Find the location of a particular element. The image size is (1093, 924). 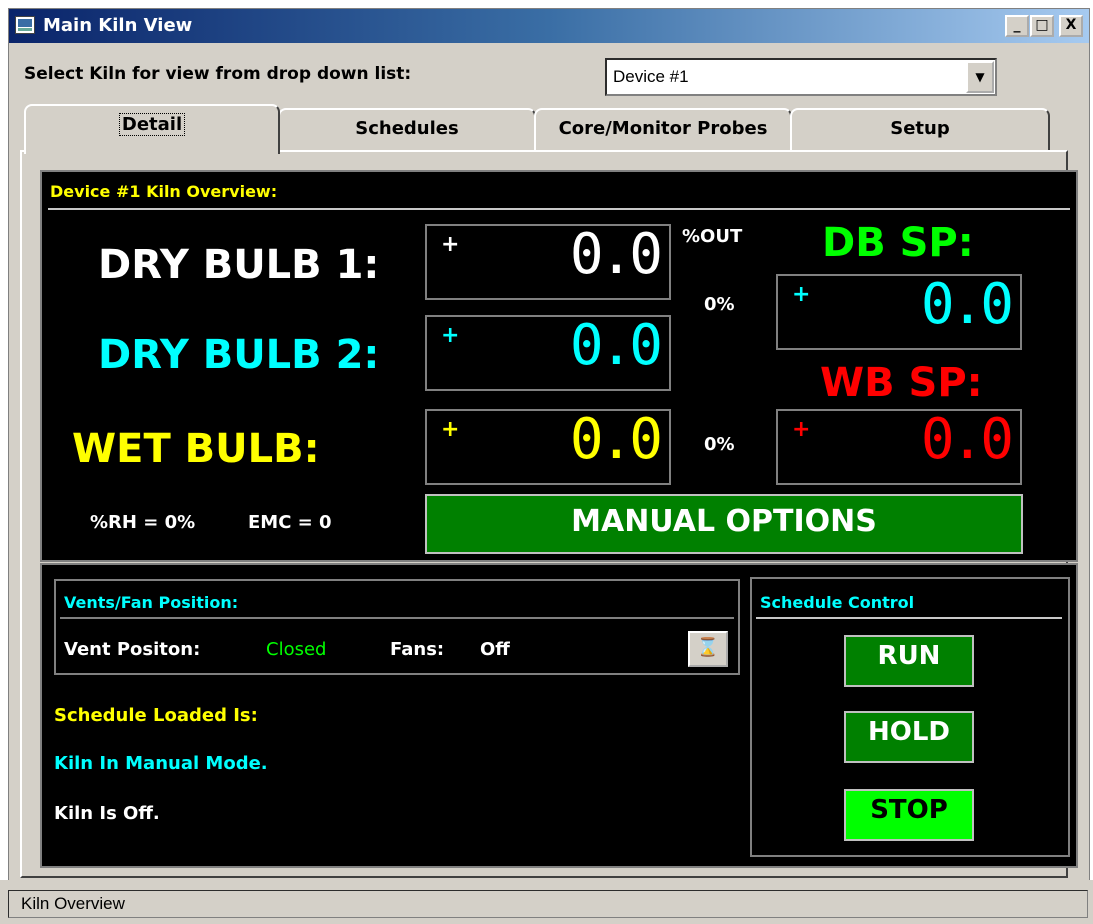

db-sp-value: 0.0 is located at coordinates (967, 304).